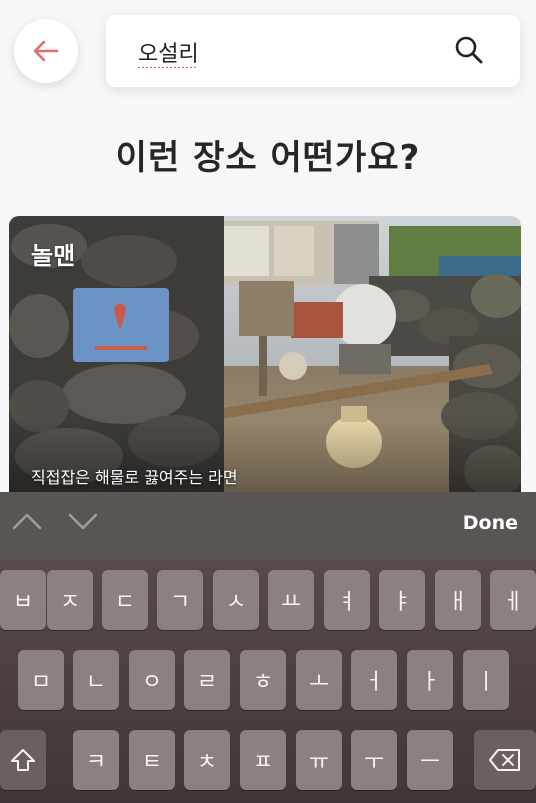  Describe the element at coordinates (319, 760) in the screenshot. I see `key: ㅠ` at that location.